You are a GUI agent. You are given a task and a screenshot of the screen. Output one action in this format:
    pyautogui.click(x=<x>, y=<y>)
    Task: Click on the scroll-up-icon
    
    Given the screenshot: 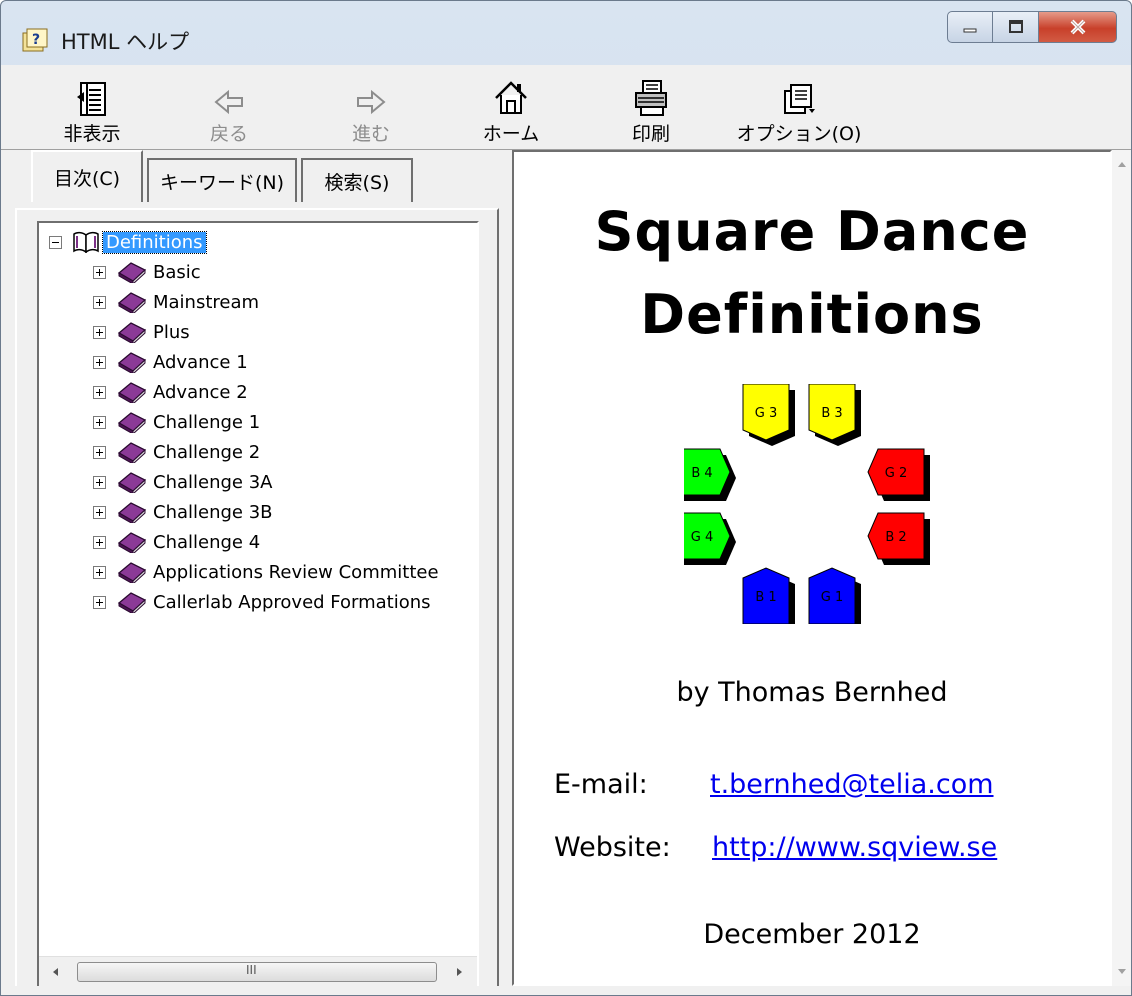 What is the action you would take?
    pyautogui.click(x=1122, y=164)
    